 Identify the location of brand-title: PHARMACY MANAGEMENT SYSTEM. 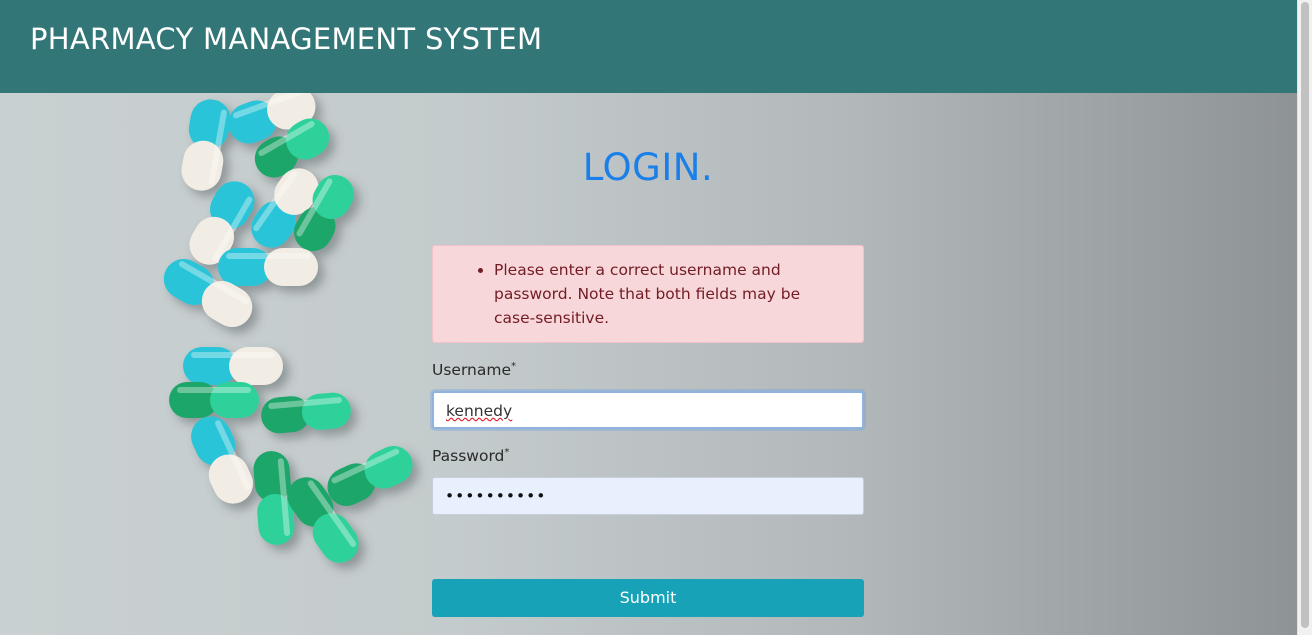
(286, 39).